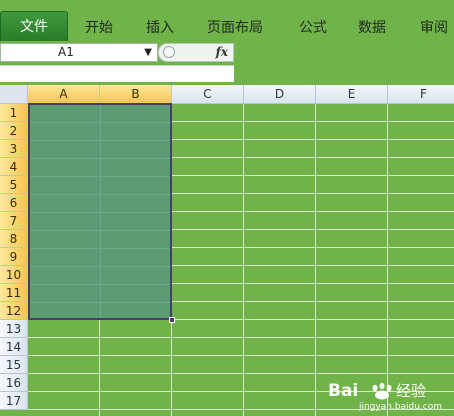 The width and height of the screenshot is (454, 416). I want to click on formula-bar: A1 ▼ fx, so click(227, 53).